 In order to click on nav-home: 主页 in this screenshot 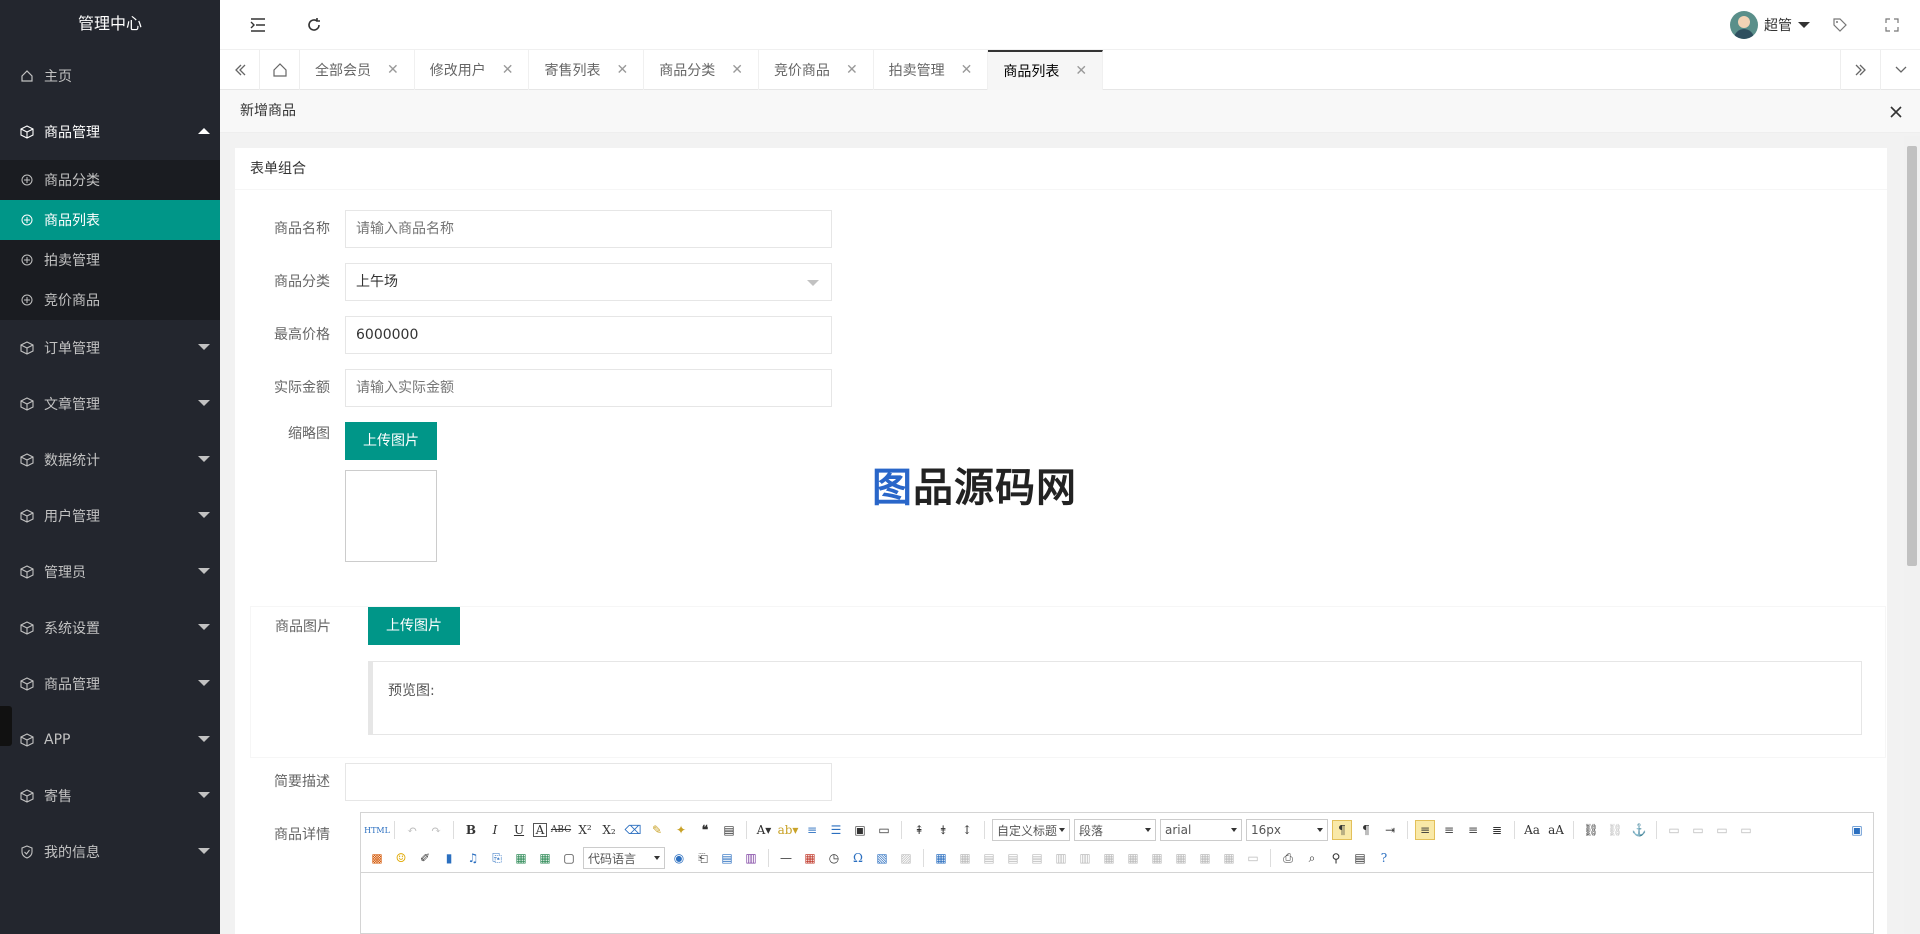, I will do `click(110, 76)`.